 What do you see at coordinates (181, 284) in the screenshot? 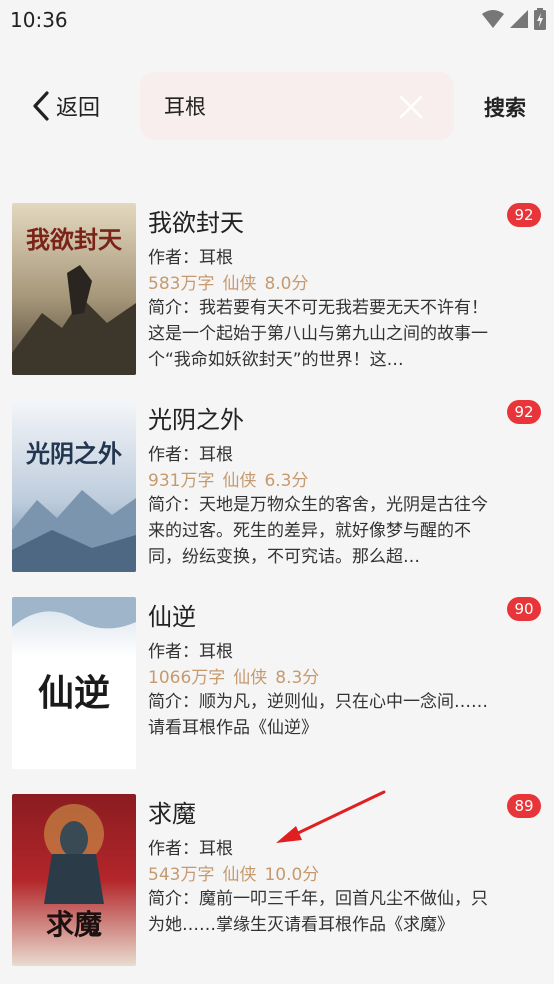
I see `book-words: 583万字` at bounding box center [181, 284].